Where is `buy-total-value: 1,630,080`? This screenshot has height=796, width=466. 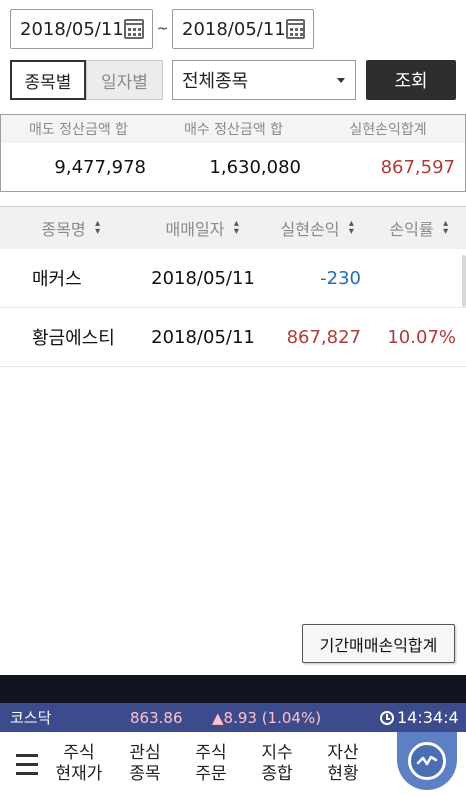
buy-total-value: 1,630,080 is located at coordinates (255, 167).